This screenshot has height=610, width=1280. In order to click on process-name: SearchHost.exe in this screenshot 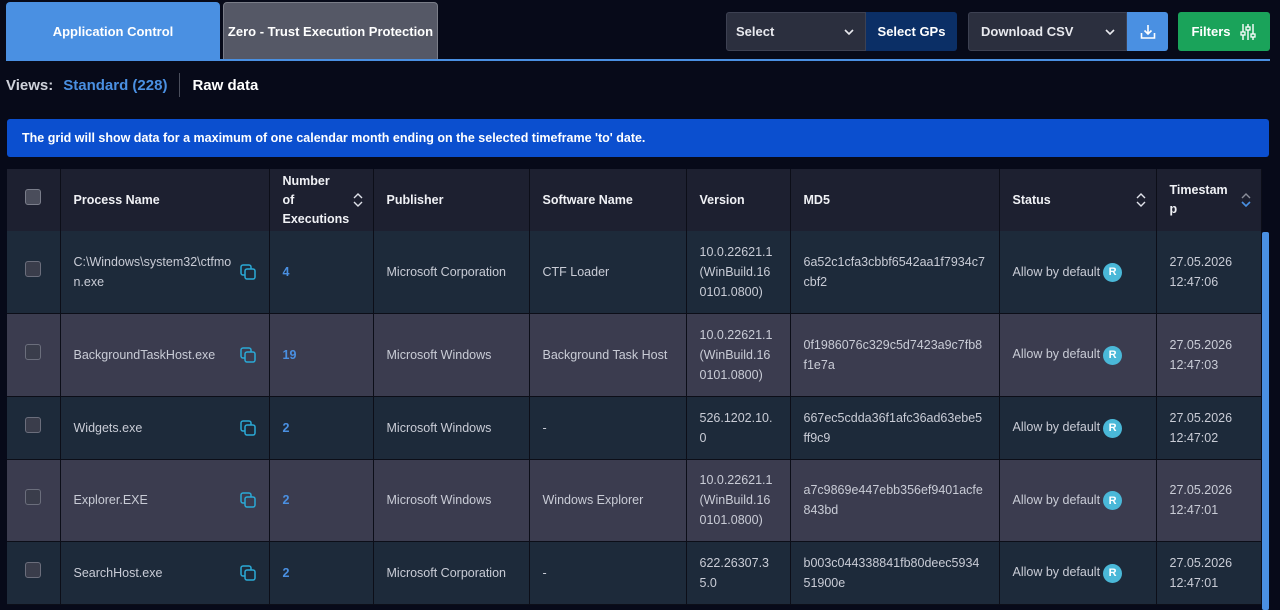, I will do `click(118, 572)`.